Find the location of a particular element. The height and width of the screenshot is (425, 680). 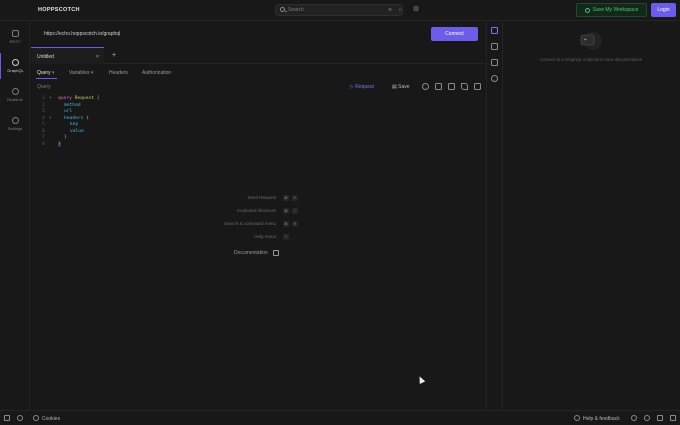

send-request-button: ▷ Request is located at coordinates (362, 87).